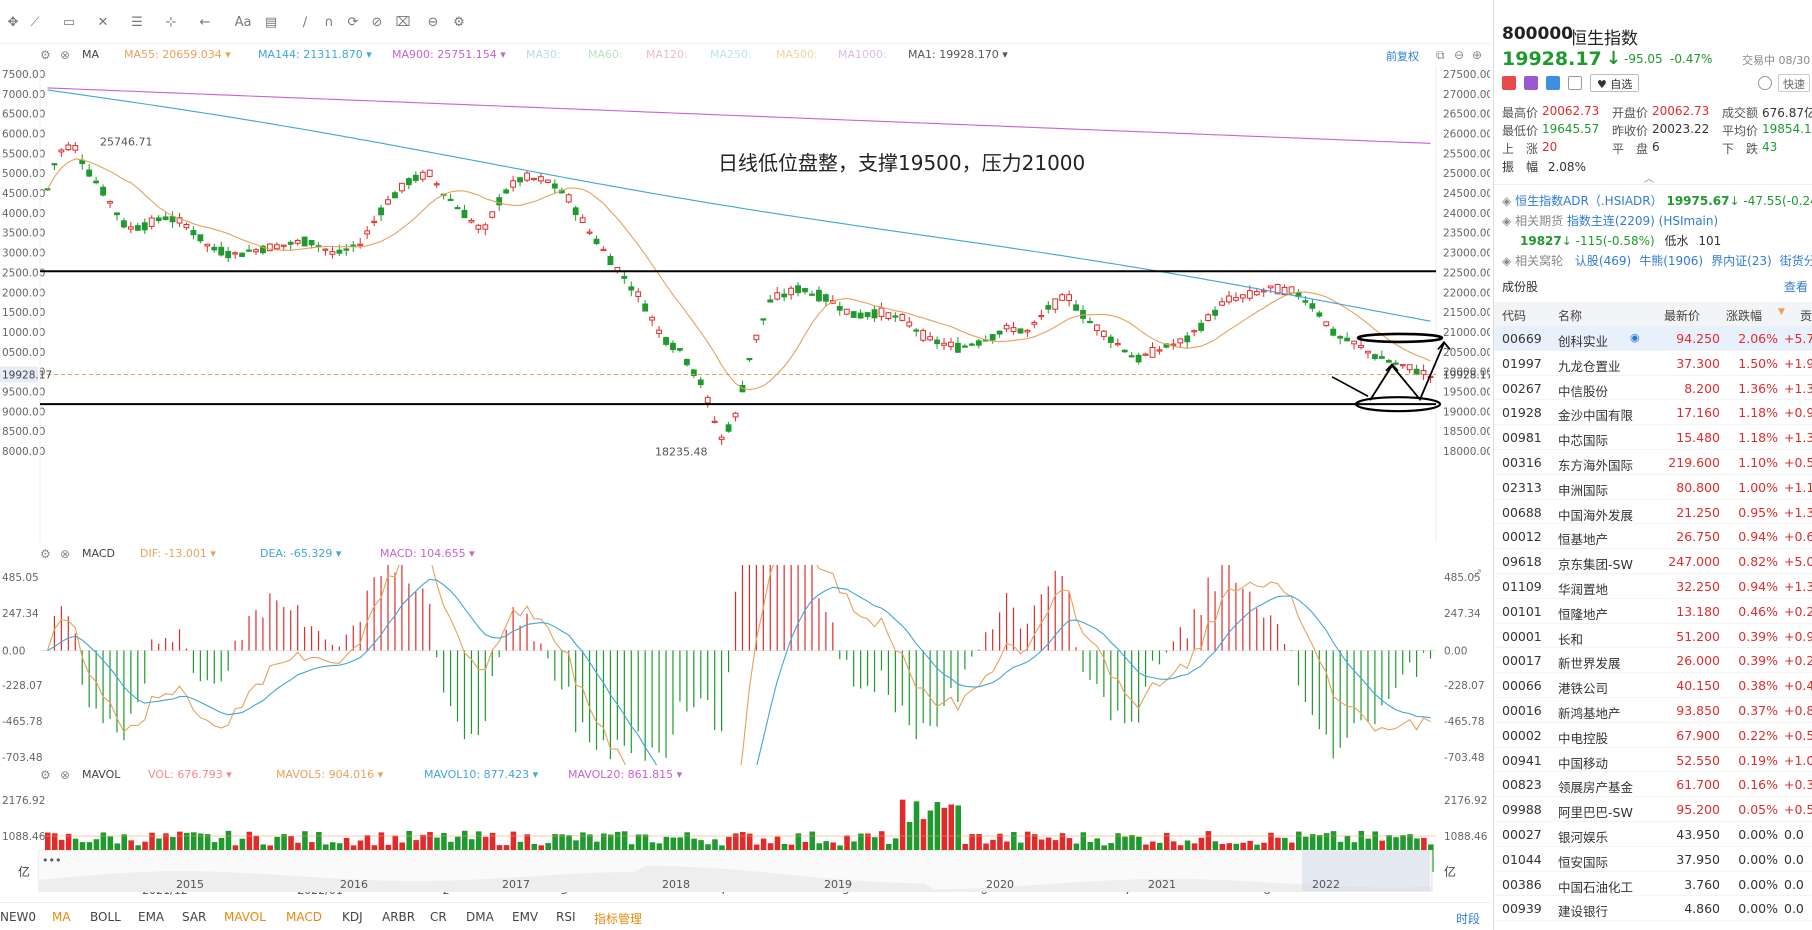  I want to click on futures-name: 指数主连(2209), so click(1611, 221).